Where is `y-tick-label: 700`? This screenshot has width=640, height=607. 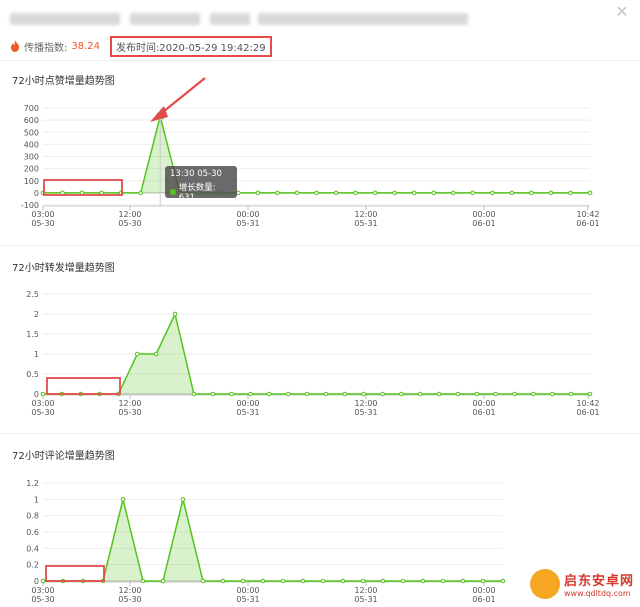
y-tick-label: 700 is located at coordinates (31, 108).